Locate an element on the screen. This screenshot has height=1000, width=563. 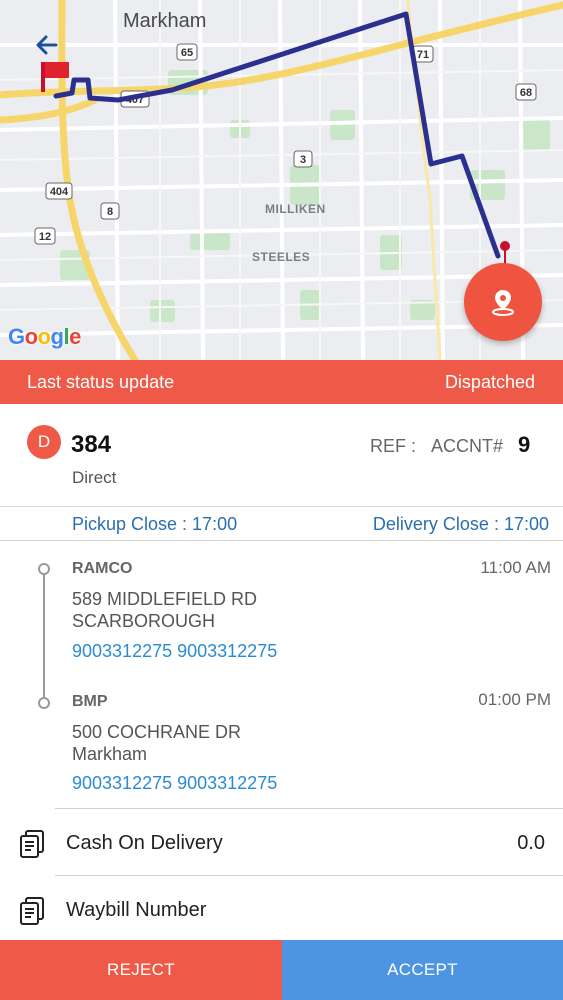
pickup-dot-icon is located at coordinates (44, 569).